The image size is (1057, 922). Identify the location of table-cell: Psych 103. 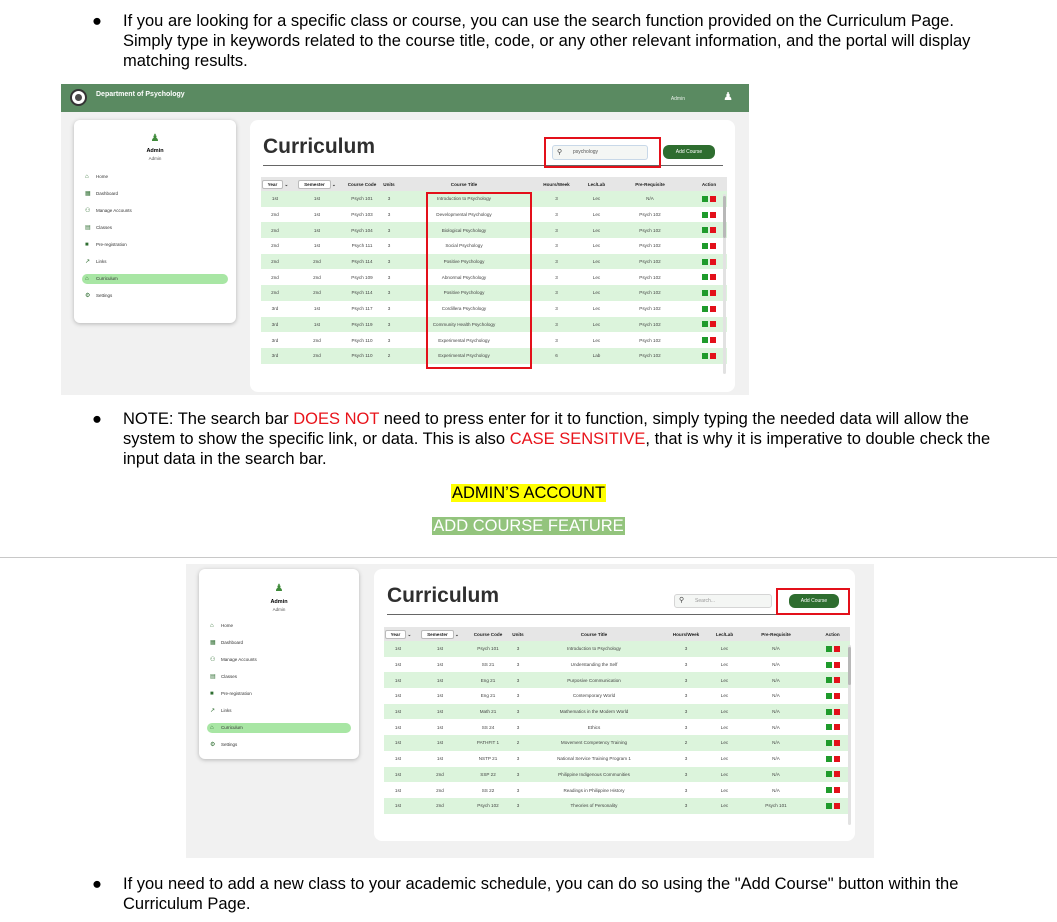
(362, 214).